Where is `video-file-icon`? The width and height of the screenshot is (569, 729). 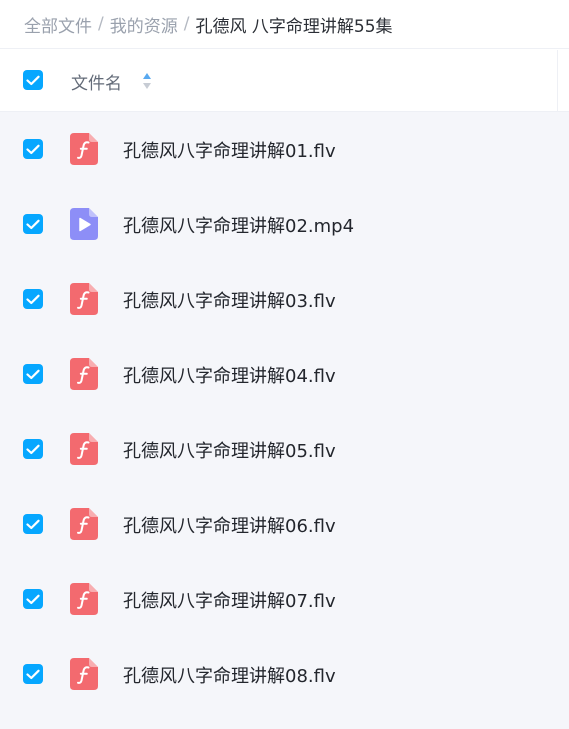 video-file-icon is located at coordinates (84, 224).